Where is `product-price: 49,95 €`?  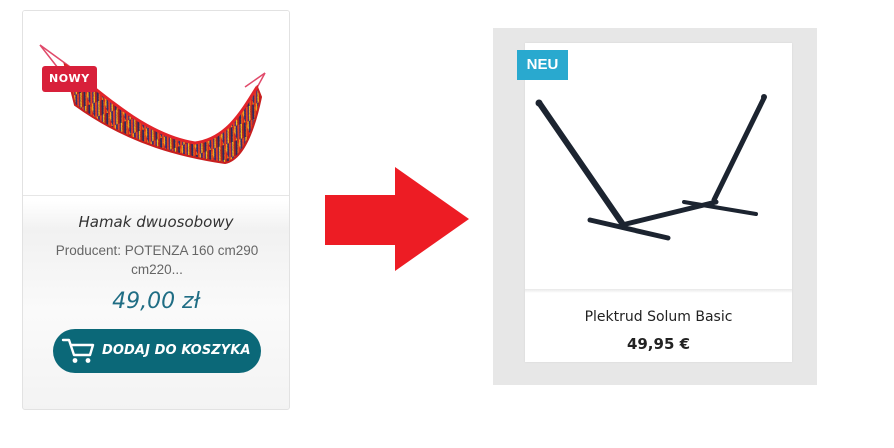 product-price: 49,95 € is located at coordinates (658, 344).